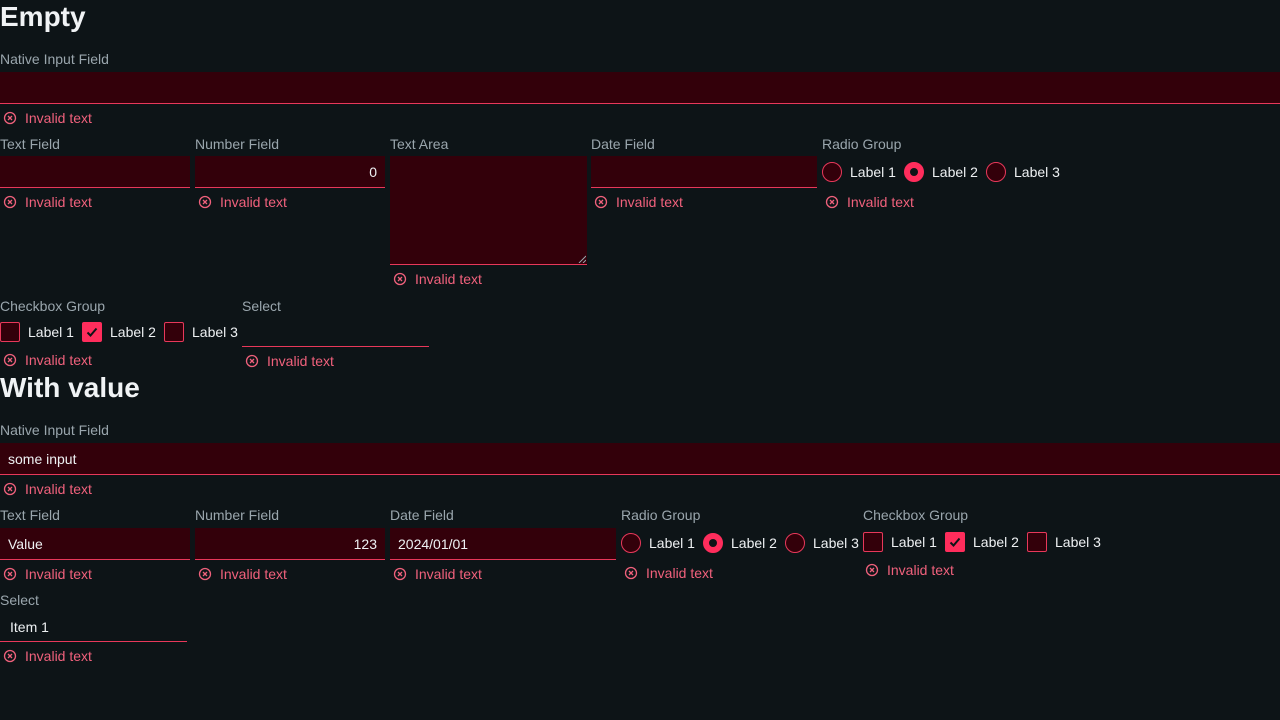  Describe the element at coordinates (335, 332) in the screenshot. I see `select-field` at that location.